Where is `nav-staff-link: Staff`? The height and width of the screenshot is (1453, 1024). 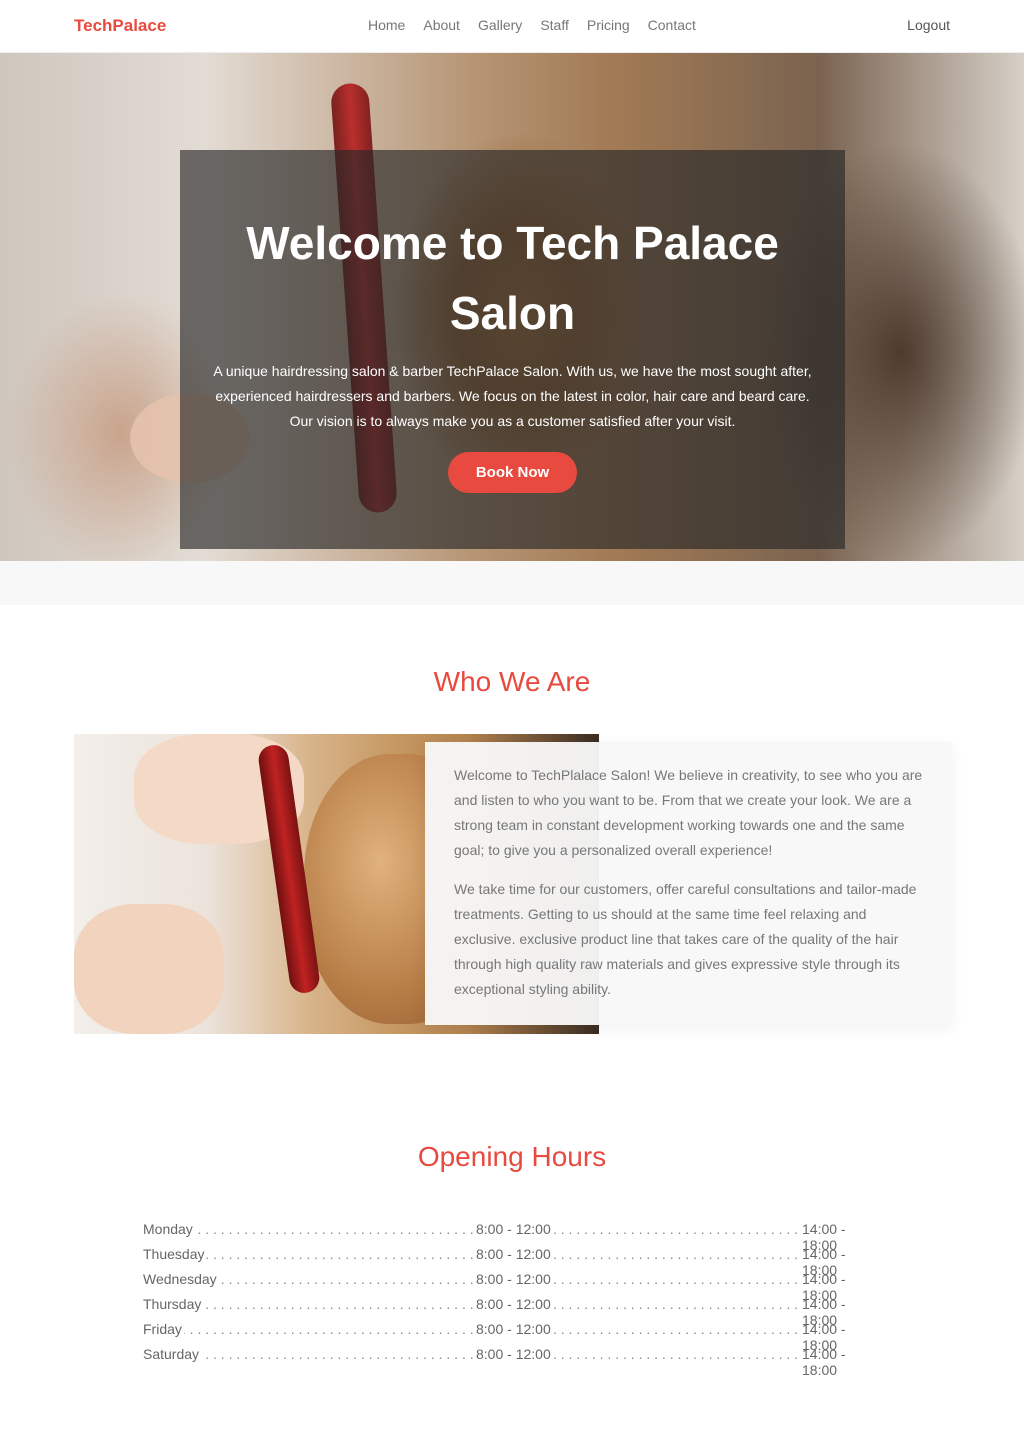 nav-staff-link: Staff is located at coordinates (554, 25).